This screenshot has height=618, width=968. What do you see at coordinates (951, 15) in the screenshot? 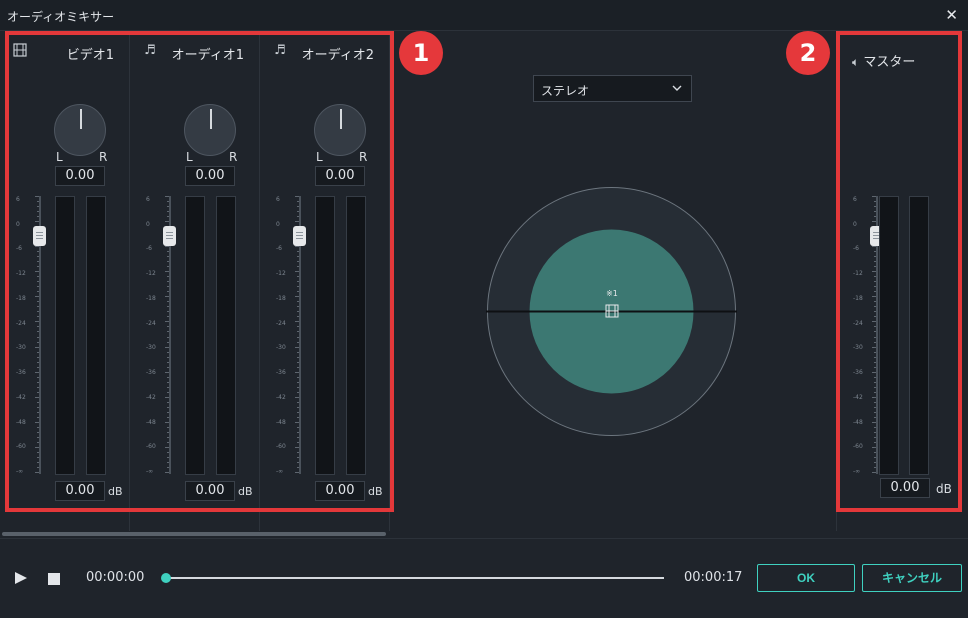
I see `close-icon: ✕` at bounding box center [951, 15].